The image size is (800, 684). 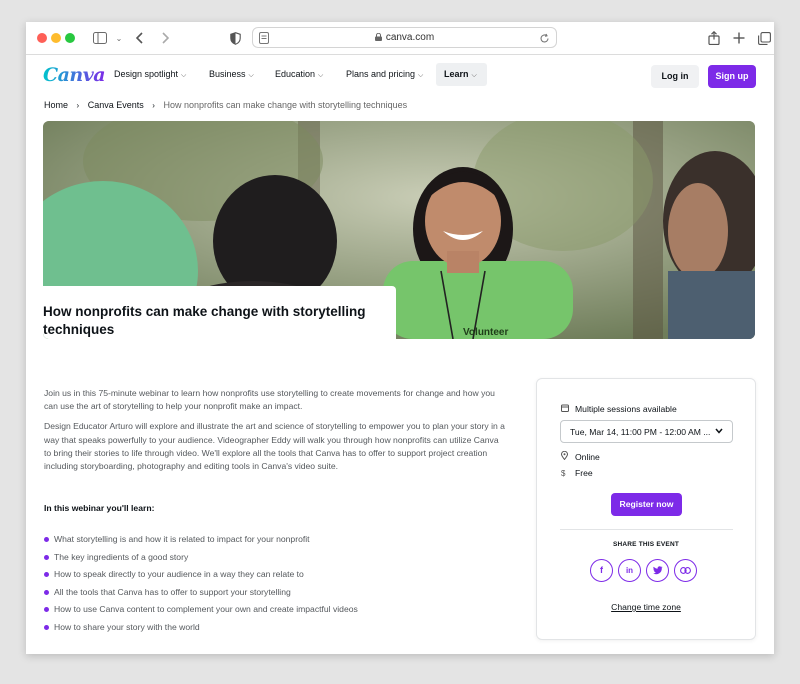 I want to click on link-icon, so click(x=685, y=570).